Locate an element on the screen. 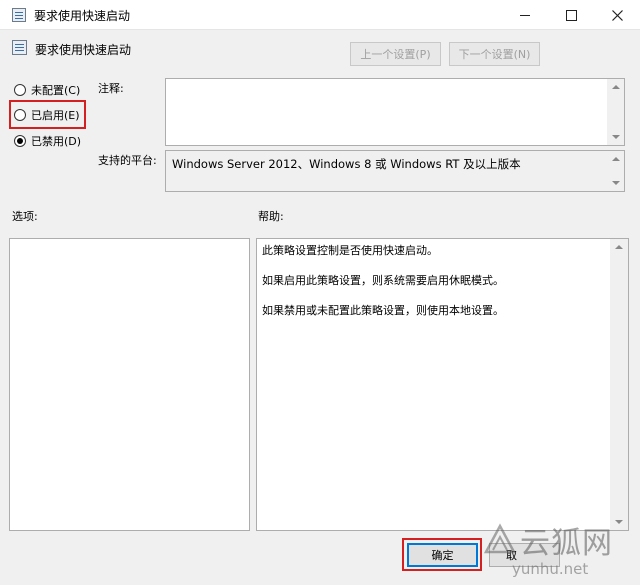  next-setting-button: 下一个设置(N) is located at coordinates (494, 54).